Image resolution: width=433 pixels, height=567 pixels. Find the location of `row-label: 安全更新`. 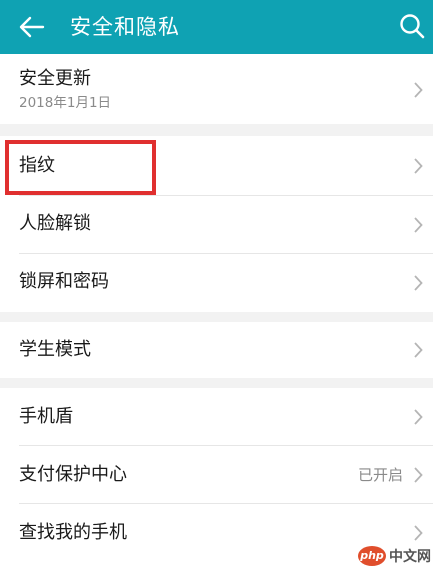

row-label: 安全更新 is located at coordinates (55, 78).